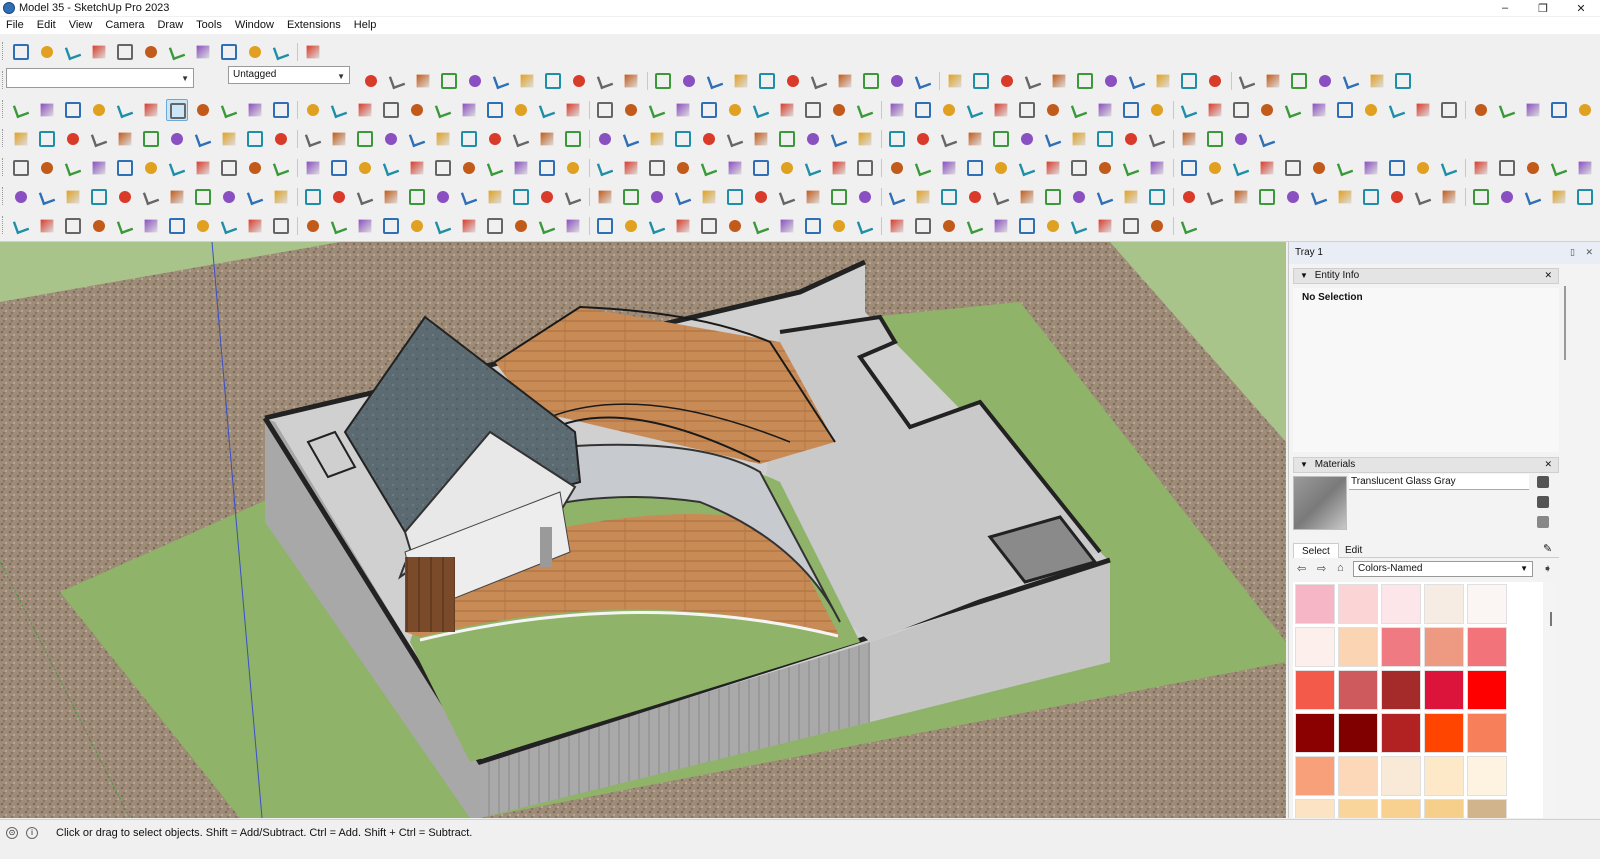 Image resolution: width=1600 pixels, height=859 pixels. Describe the element at coordinates (1443, 569) in the screenshot. I see `library-dropdown: Colors-Named ▼` at that location.